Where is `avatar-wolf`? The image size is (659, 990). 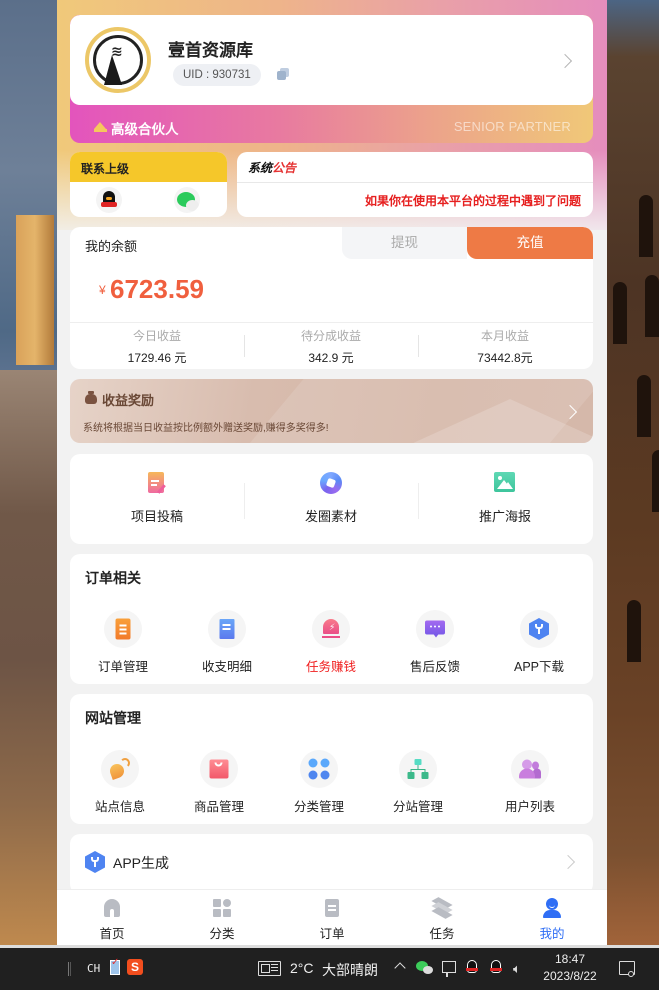 avatar-wolf is located at coordinates (113, 70).